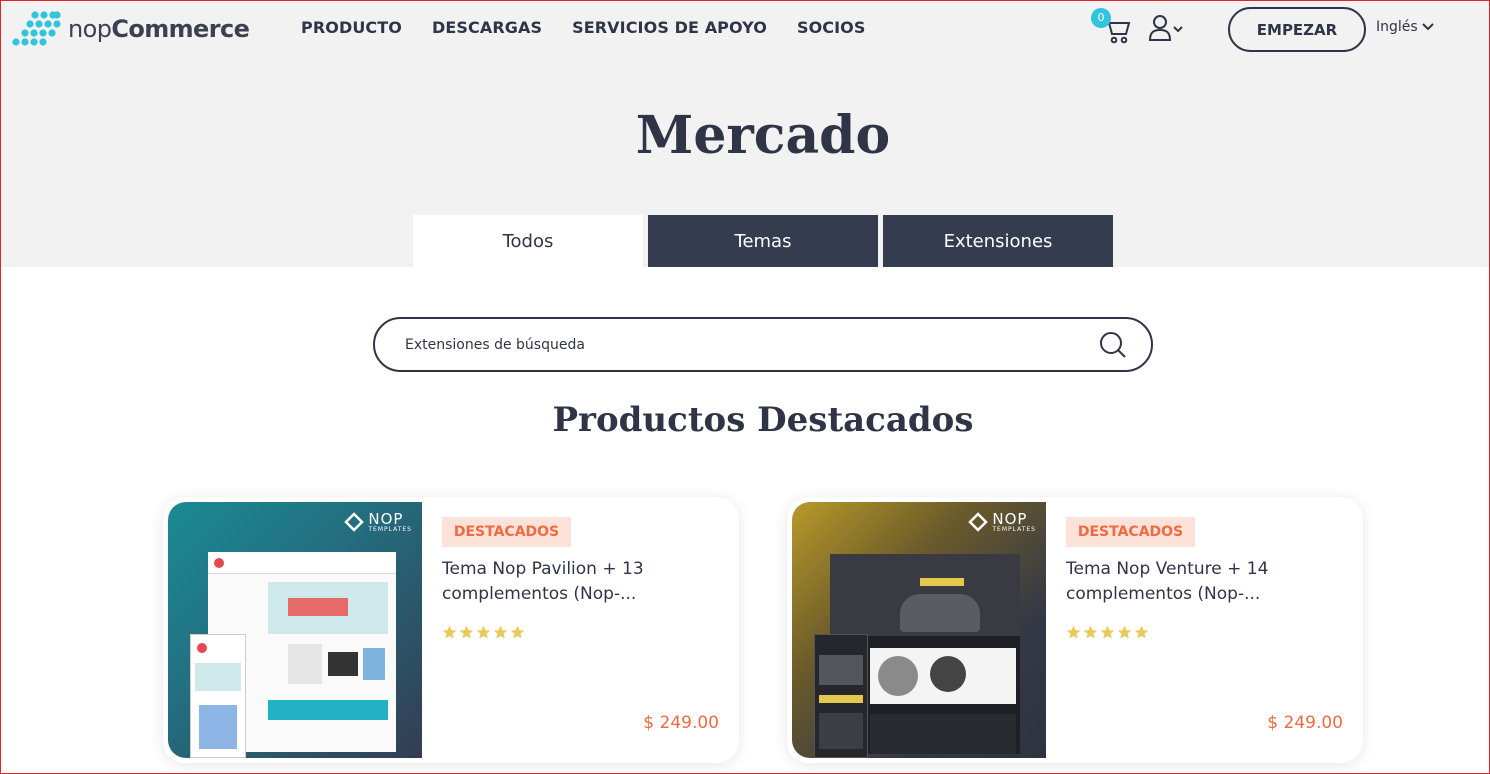 This screenshot has height=774, width=1490. What do you see at coordinates (159, 29) in the screenshot?
I see `logo-text: nopCommerce` at bounding box center [159, 29].